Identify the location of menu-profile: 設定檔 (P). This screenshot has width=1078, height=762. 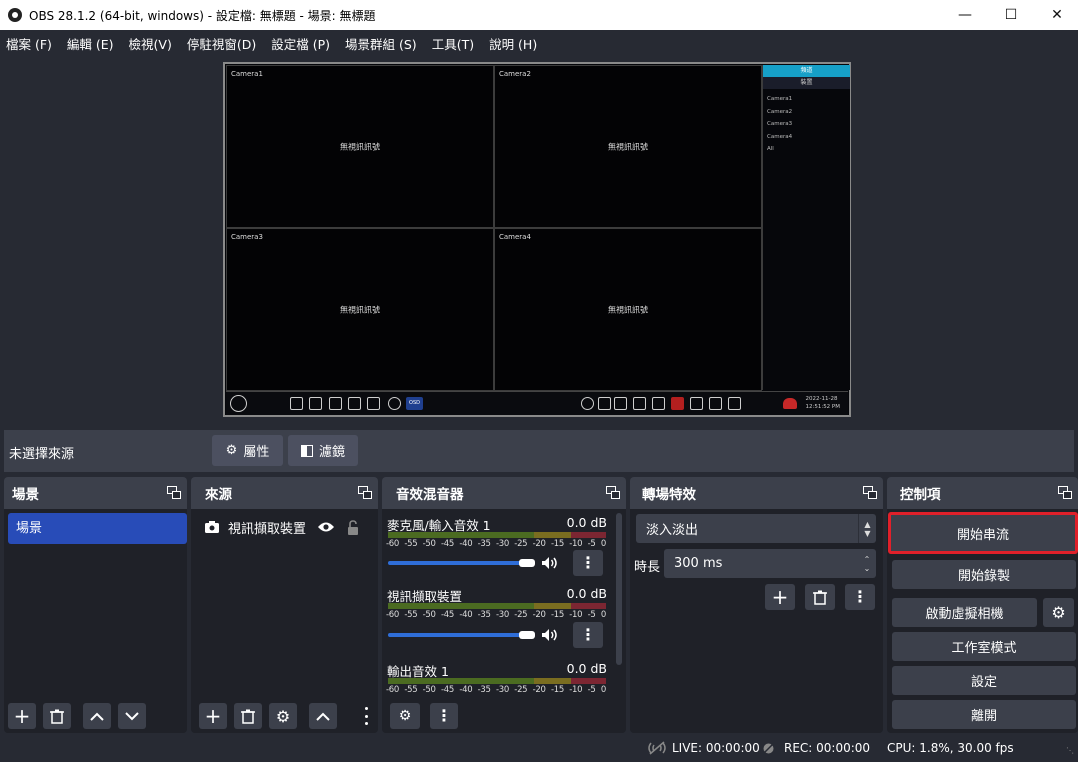
(300, 43).